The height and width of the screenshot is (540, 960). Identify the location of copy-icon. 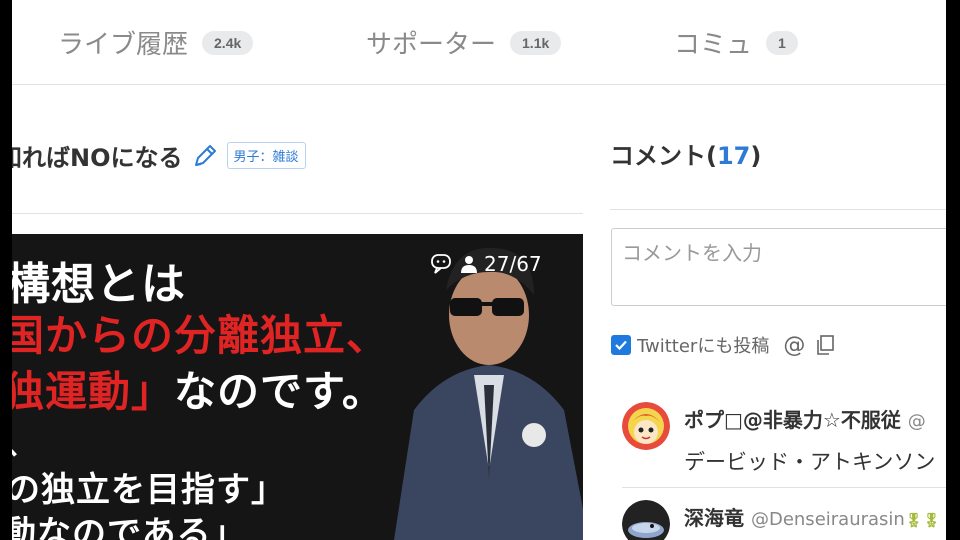
(825, 345).